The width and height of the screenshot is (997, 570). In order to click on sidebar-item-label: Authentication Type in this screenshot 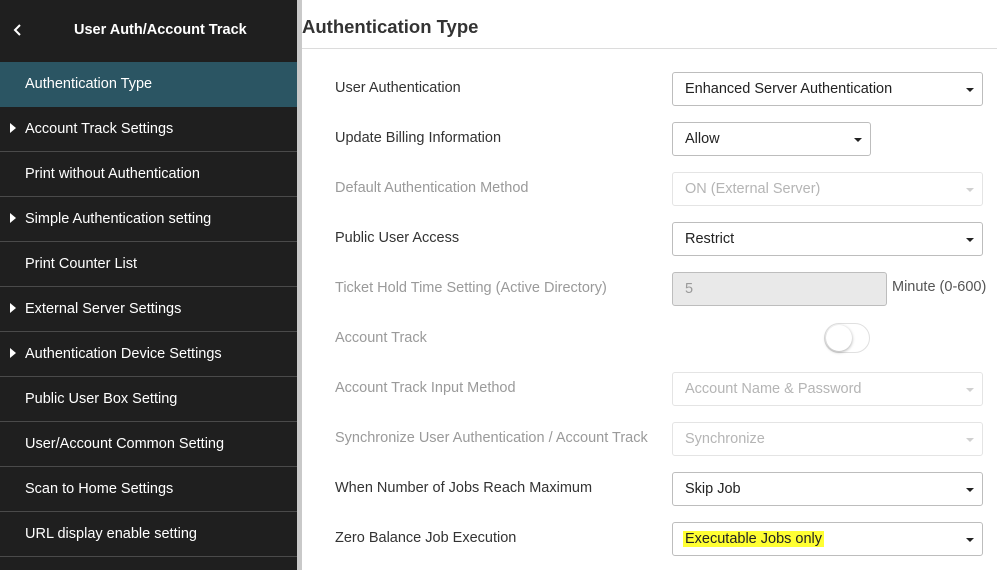, I will do `click(89, 84)`.